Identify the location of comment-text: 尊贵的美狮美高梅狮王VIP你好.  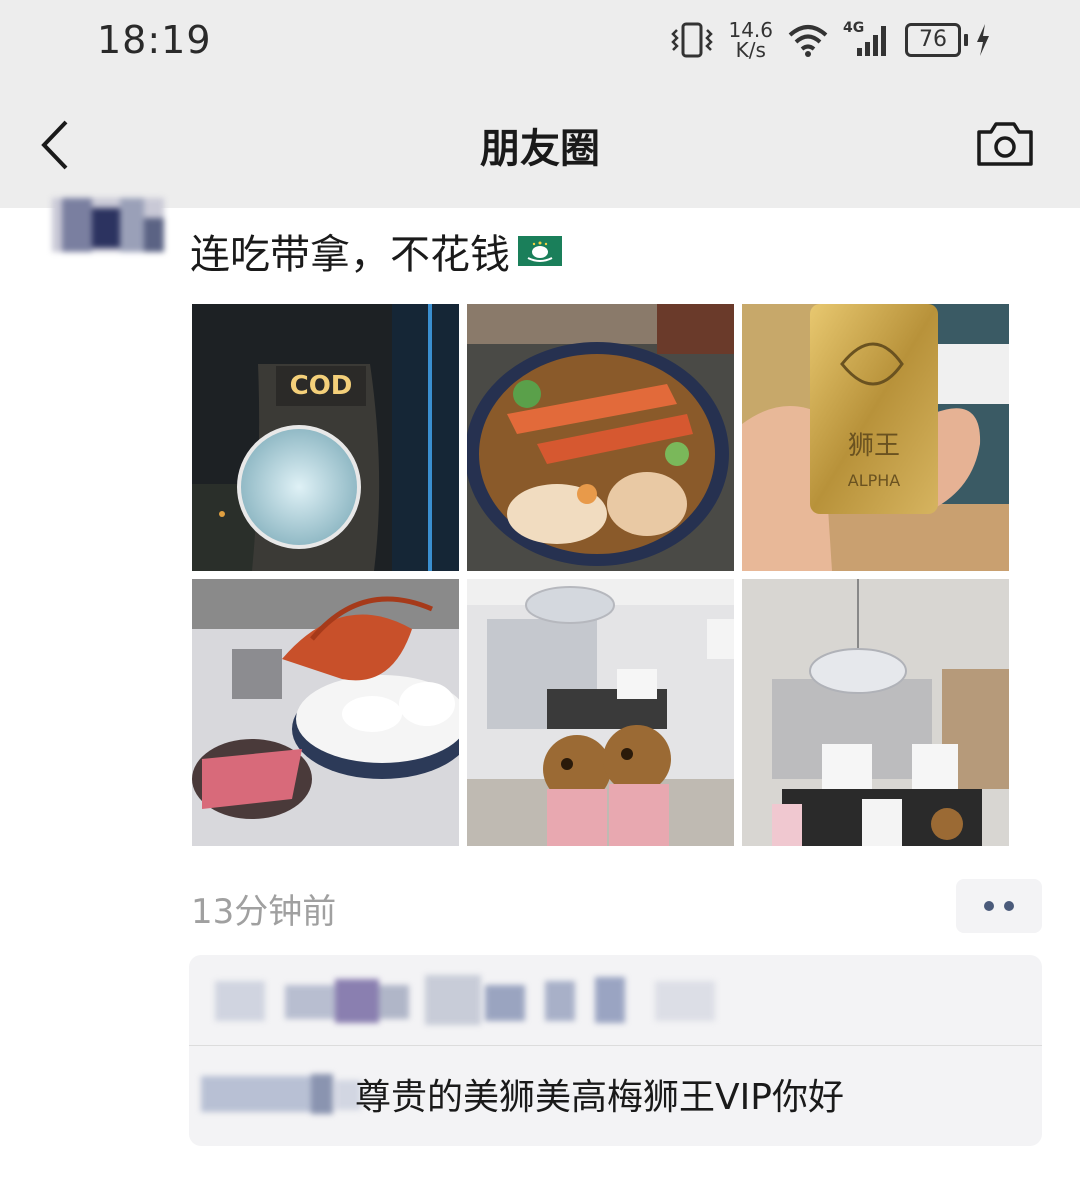
(599, 1097).